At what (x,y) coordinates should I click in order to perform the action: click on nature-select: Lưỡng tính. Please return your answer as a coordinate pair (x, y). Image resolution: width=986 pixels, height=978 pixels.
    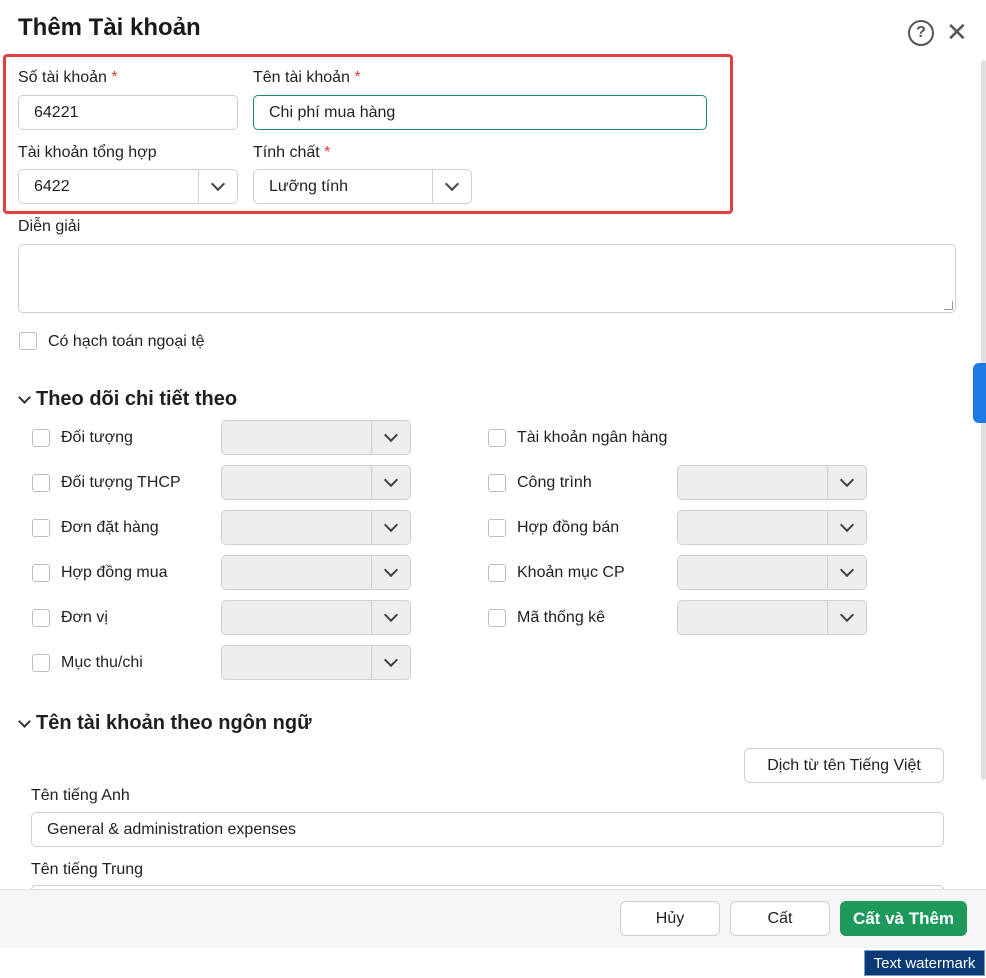
    Looking at the image, I should click on (362, 186).